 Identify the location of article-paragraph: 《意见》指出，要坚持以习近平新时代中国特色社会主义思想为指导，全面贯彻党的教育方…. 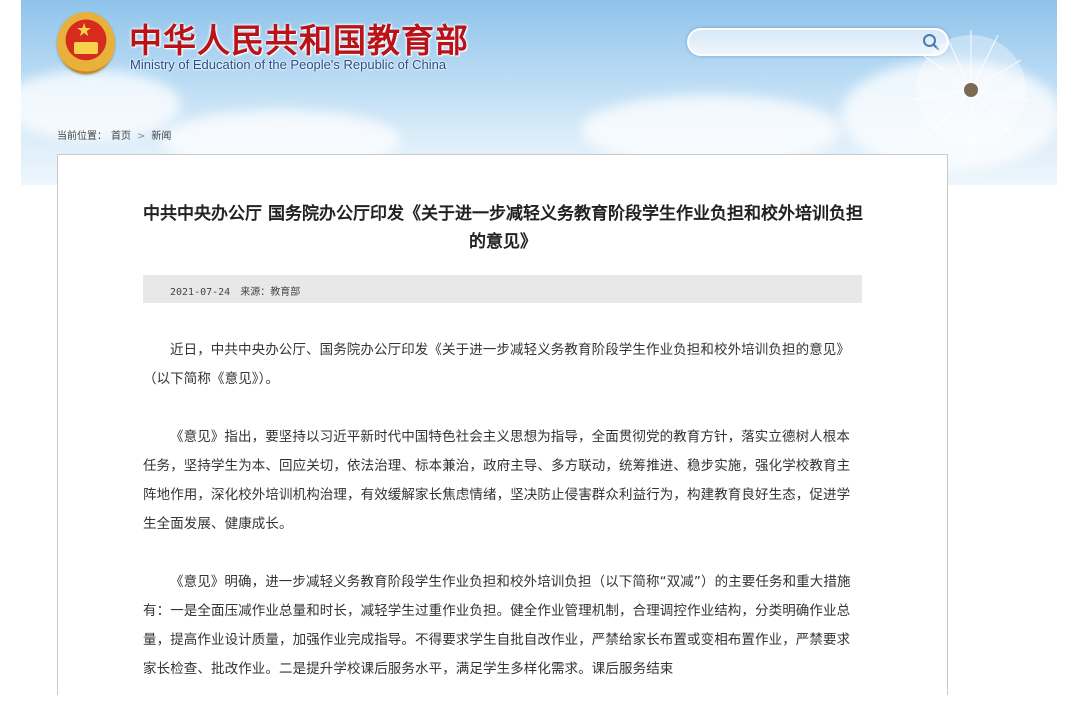
(497, 480).